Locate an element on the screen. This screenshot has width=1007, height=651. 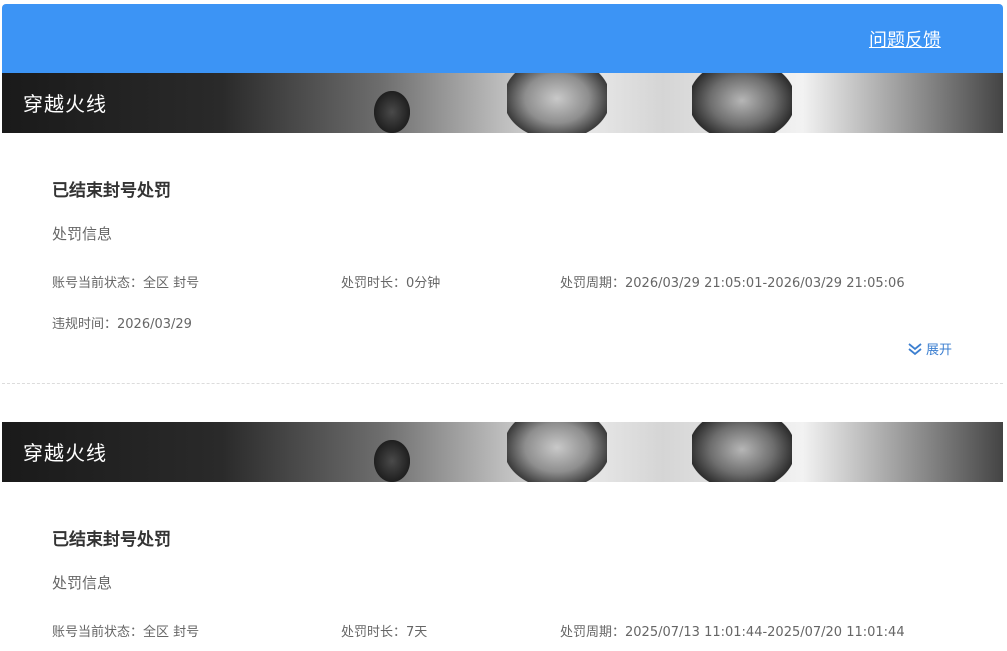
penalty-duration: 处罚时长：7天 is located at coordinates (384, 630).